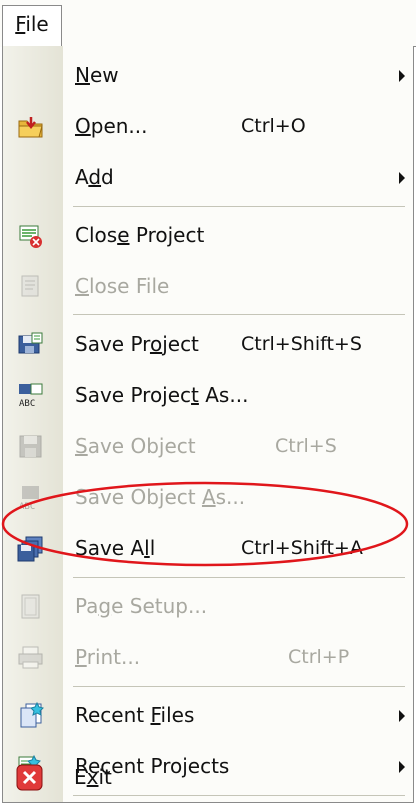 The image size is (416, 805). Describe the element at coordinates (208, 286) in the screenshot. I see `menu-item-close-file: Close File` at that location.